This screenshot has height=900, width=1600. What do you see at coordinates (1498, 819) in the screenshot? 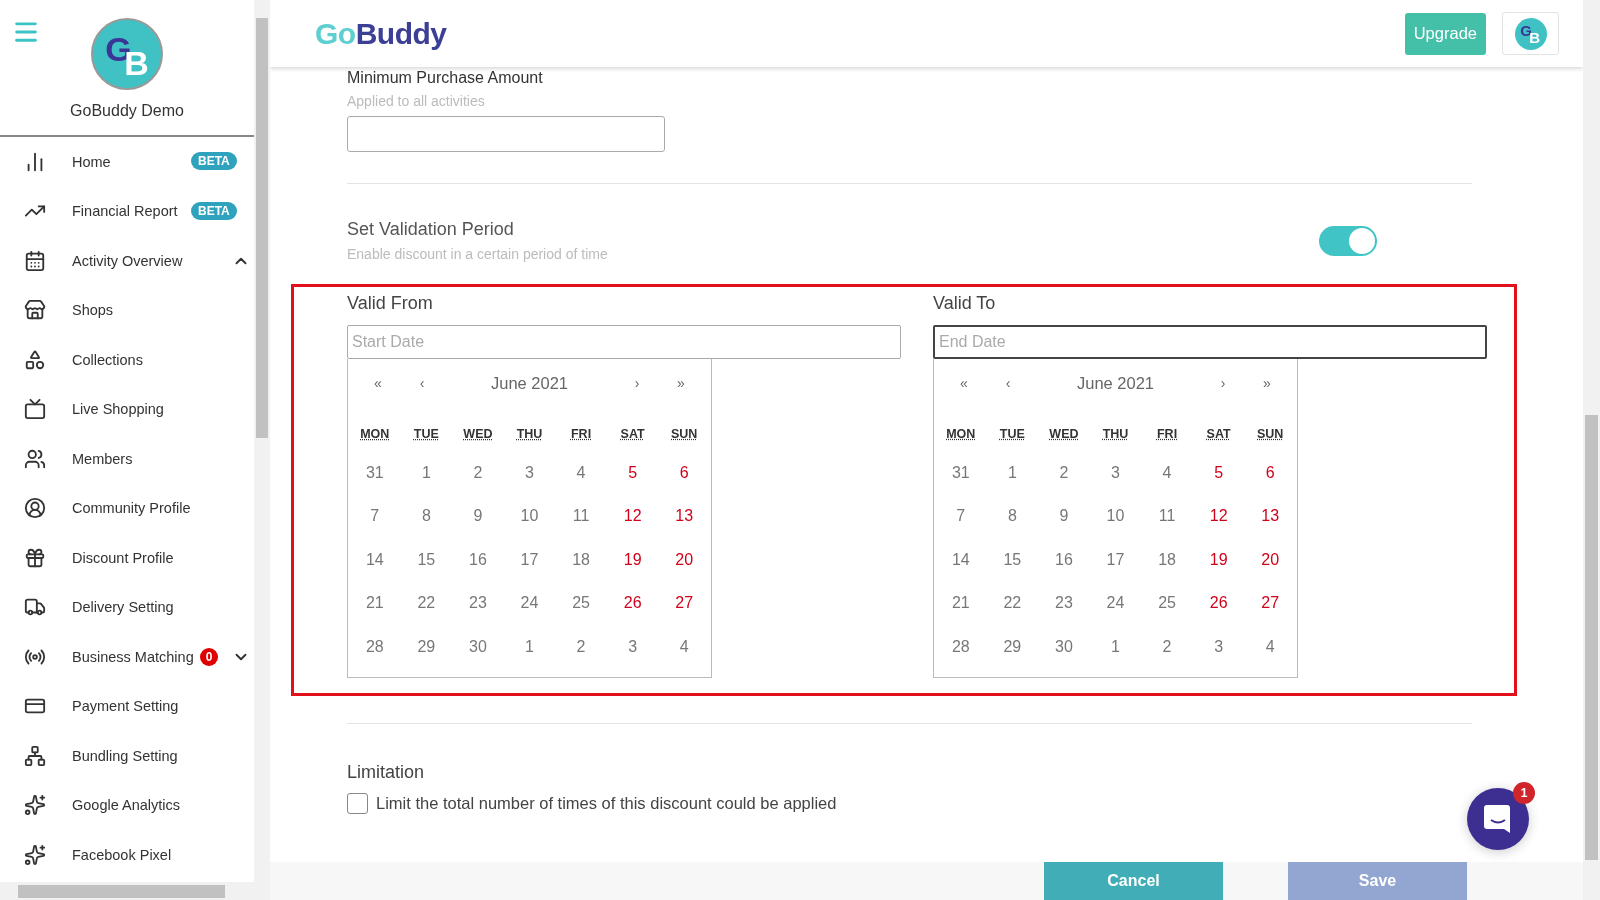
I see `chat-button` at bounding box center [1498, 819].